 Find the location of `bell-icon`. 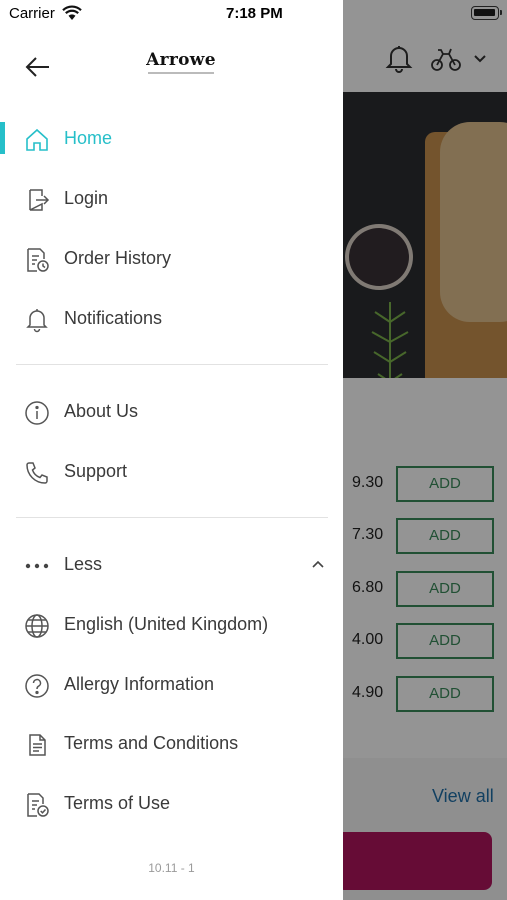

bell-icon is located at coordinates (37, 320).